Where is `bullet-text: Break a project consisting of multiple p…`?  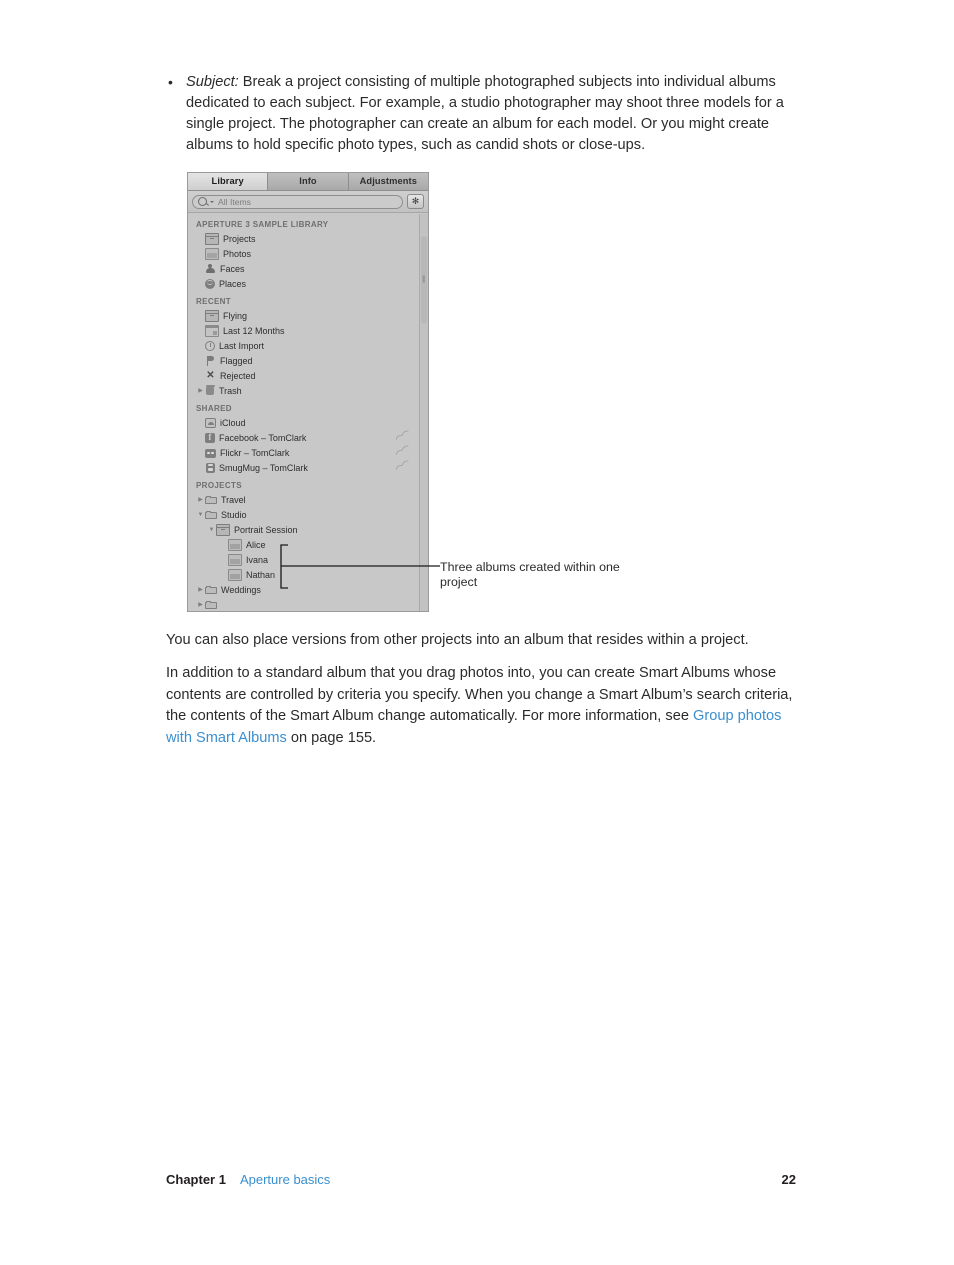 bullet-text: Break a project consisting of multiple p… is located at coordinates (485, 113).